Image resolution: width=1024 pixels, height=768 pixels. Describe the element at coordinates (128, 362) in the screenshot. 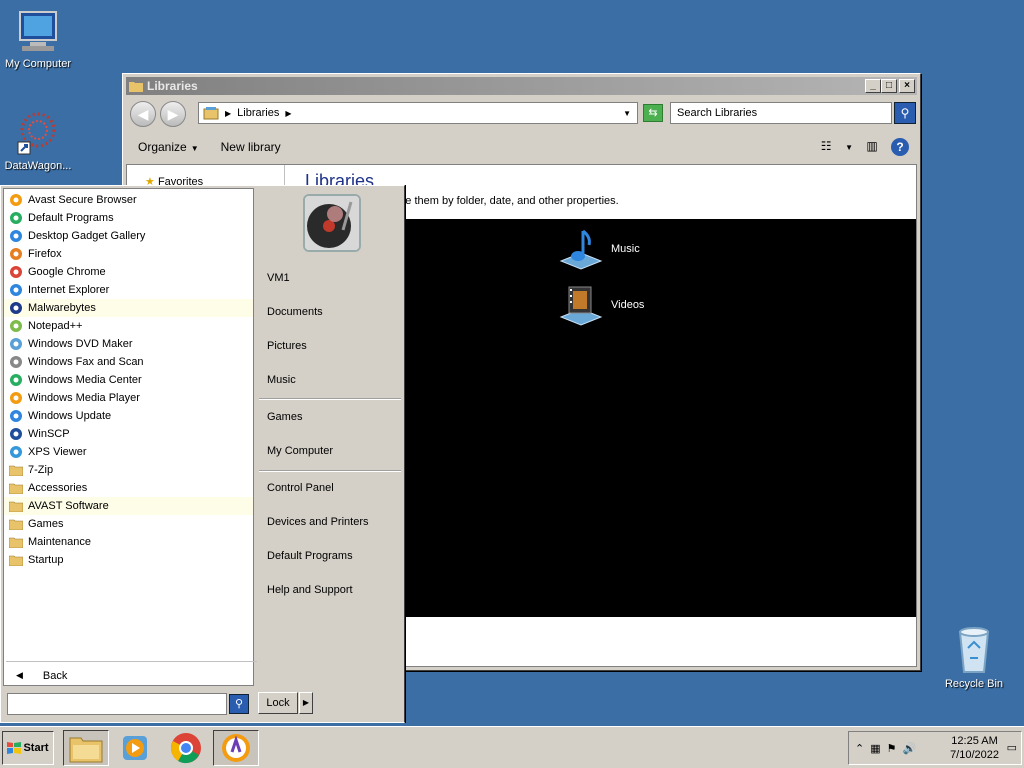

I see `list-item: Windows Fax and Scan` at that location.